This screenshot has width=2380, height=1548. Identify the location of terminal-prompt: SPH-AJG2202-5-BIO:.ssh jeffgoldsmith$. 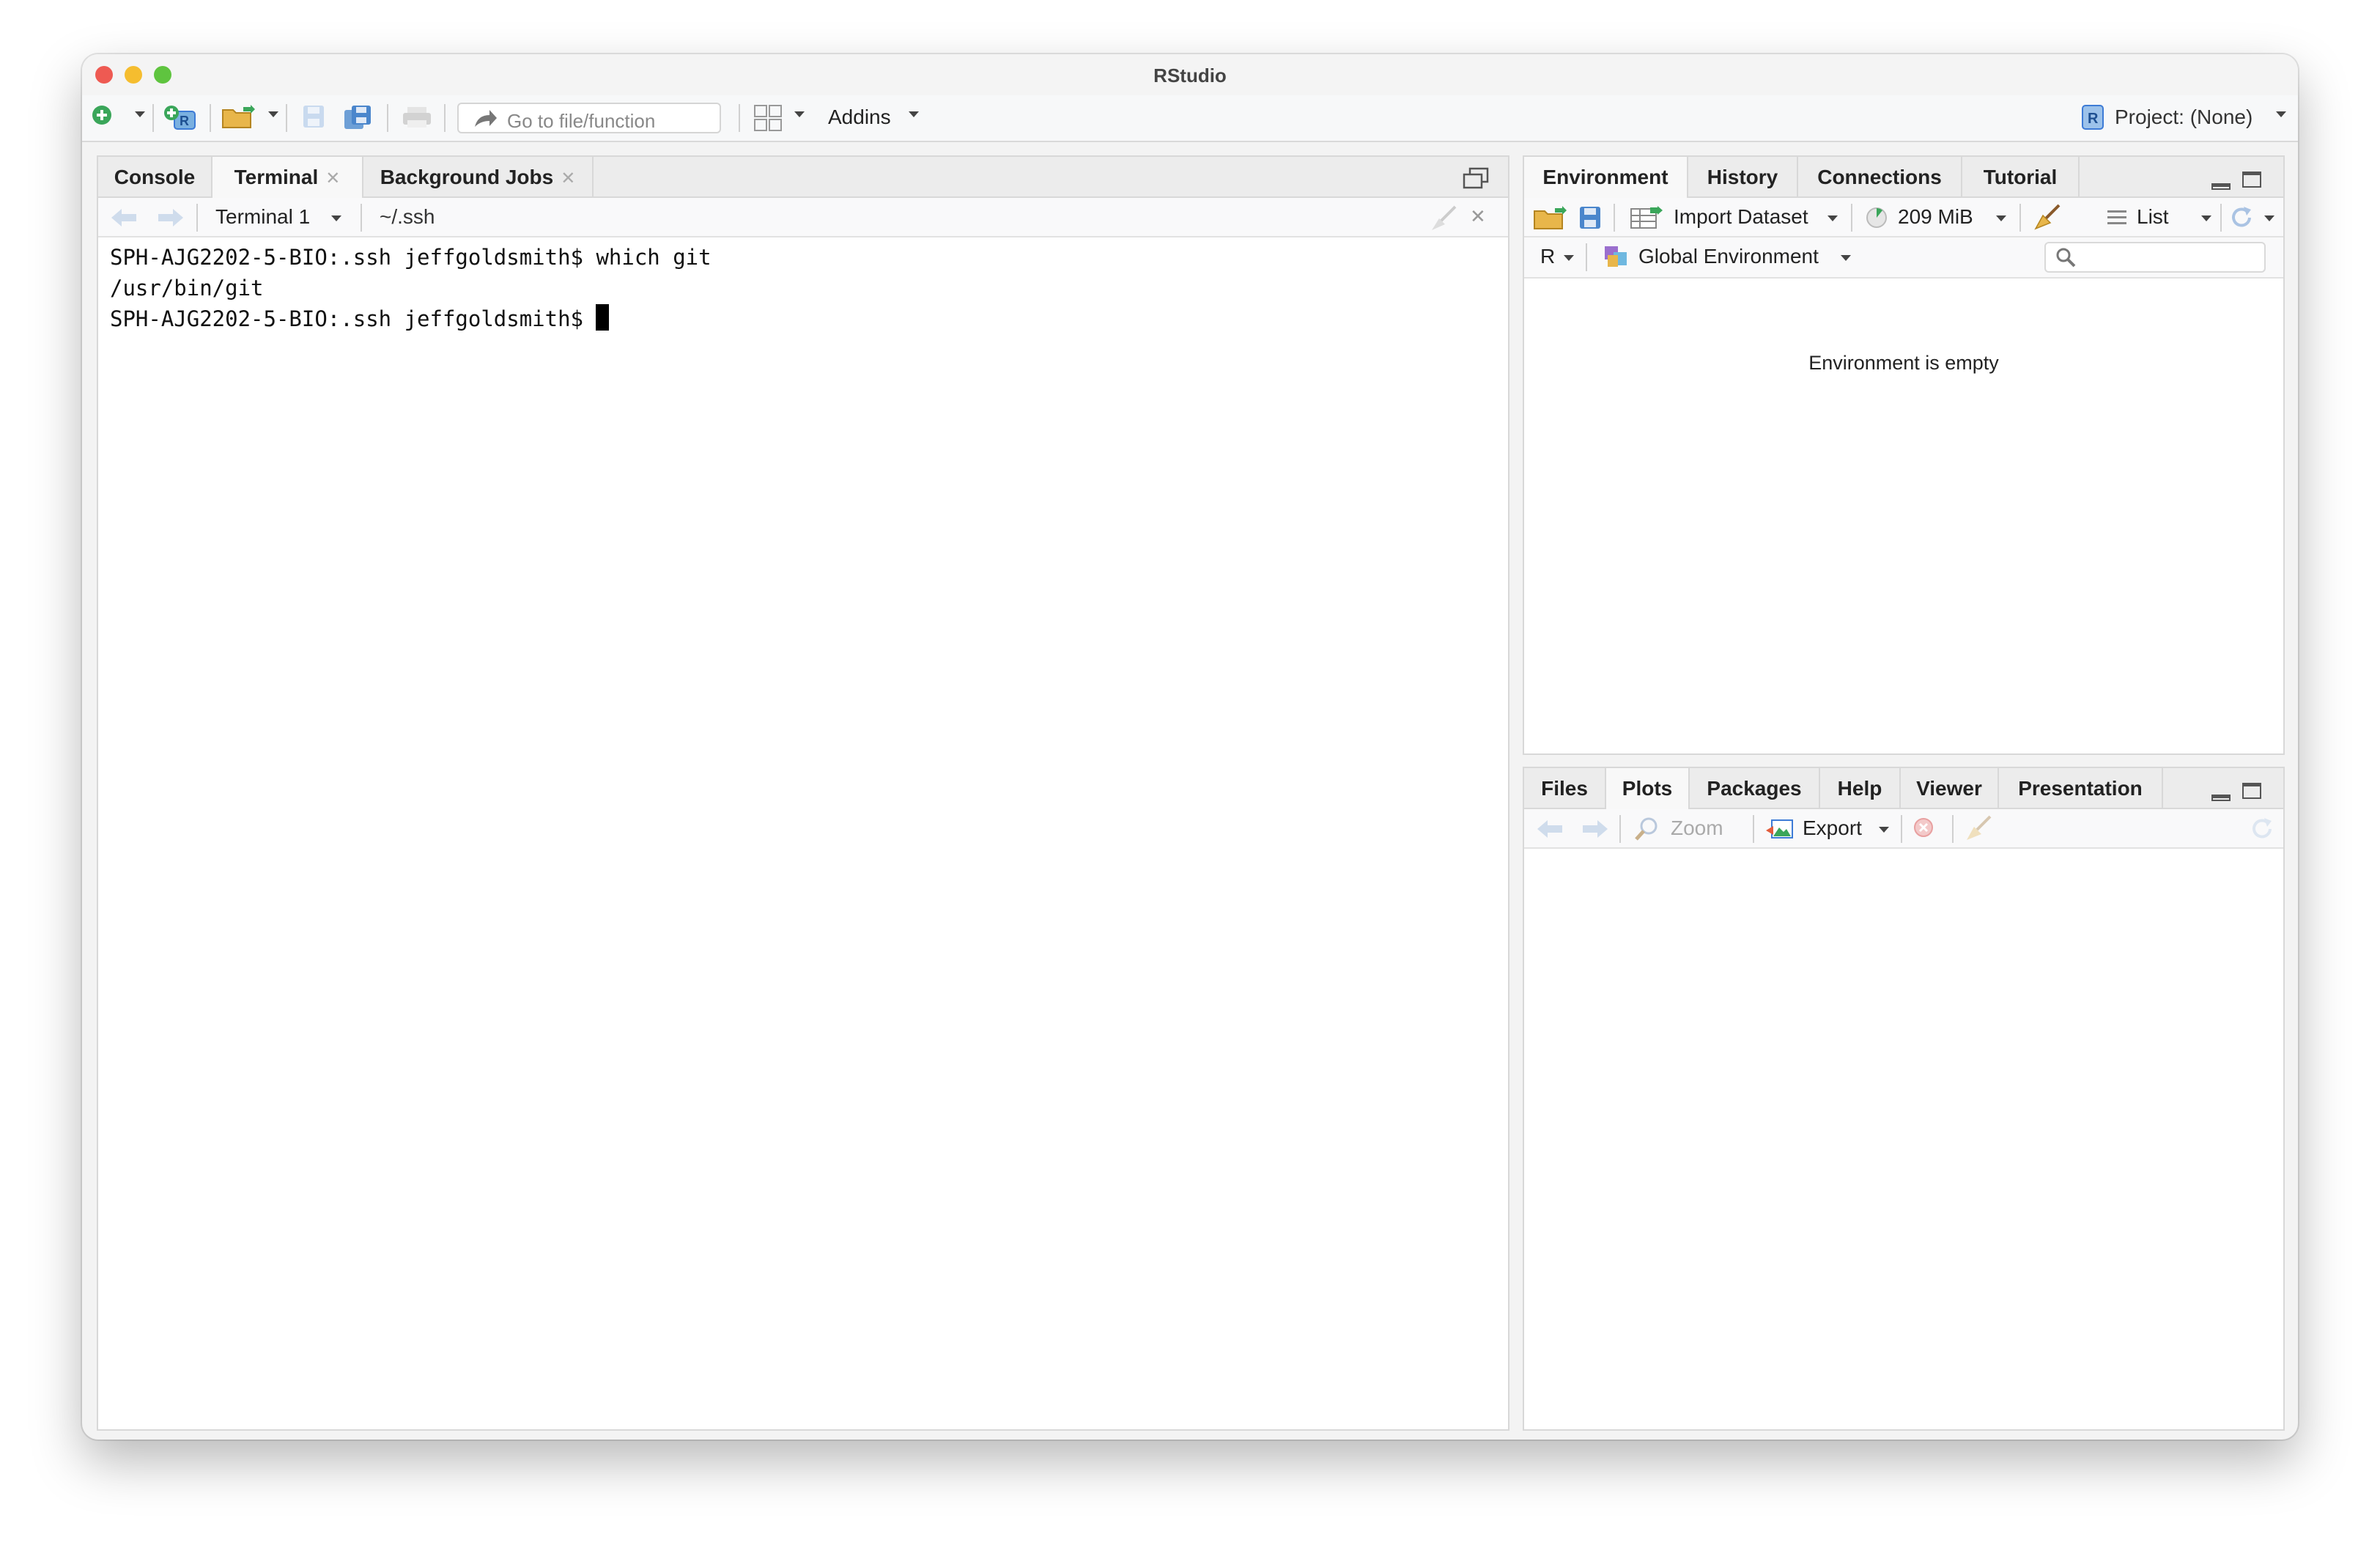
(353, 318).